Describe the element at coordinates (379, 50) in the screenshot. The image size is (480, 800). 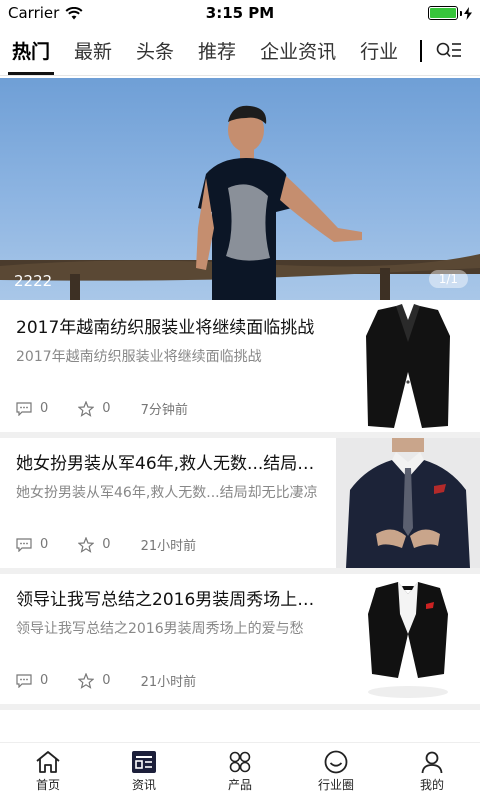
I see `tab-industry: 行业` at that location.